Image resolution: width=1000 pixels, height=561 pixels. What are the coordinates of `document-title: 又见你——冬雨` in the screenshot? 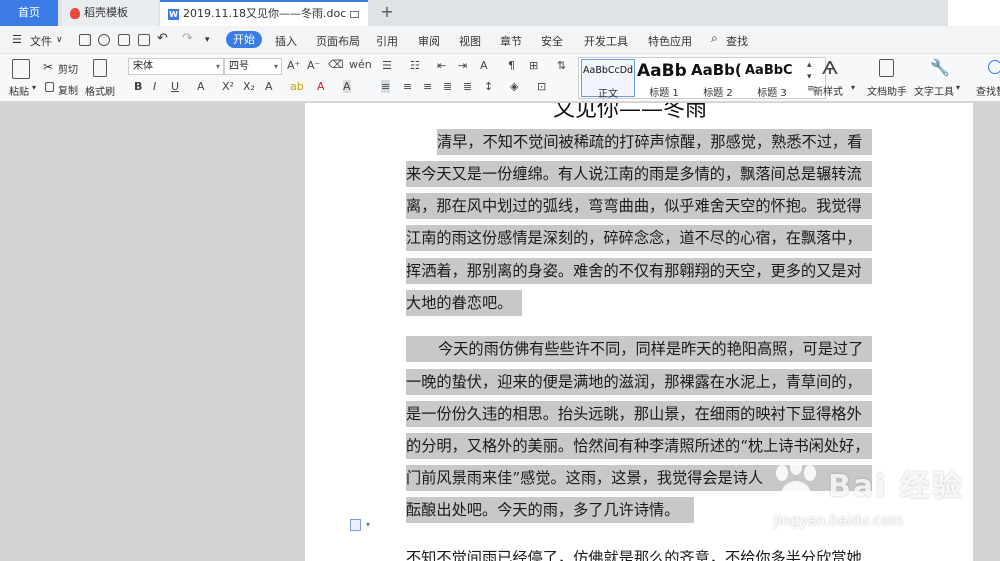 It's located at (630, 112).